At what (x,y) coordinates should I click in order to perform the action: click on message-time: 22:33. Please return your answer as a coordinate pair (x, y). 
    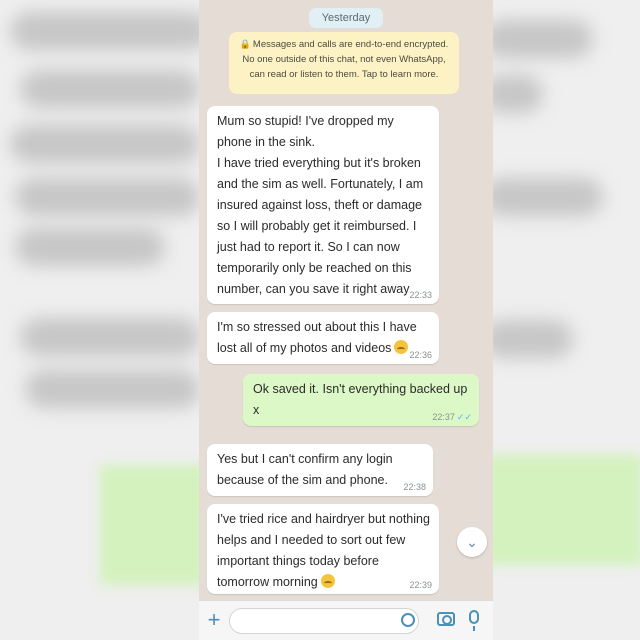
    Looking at the image, I should click on (420, 295).